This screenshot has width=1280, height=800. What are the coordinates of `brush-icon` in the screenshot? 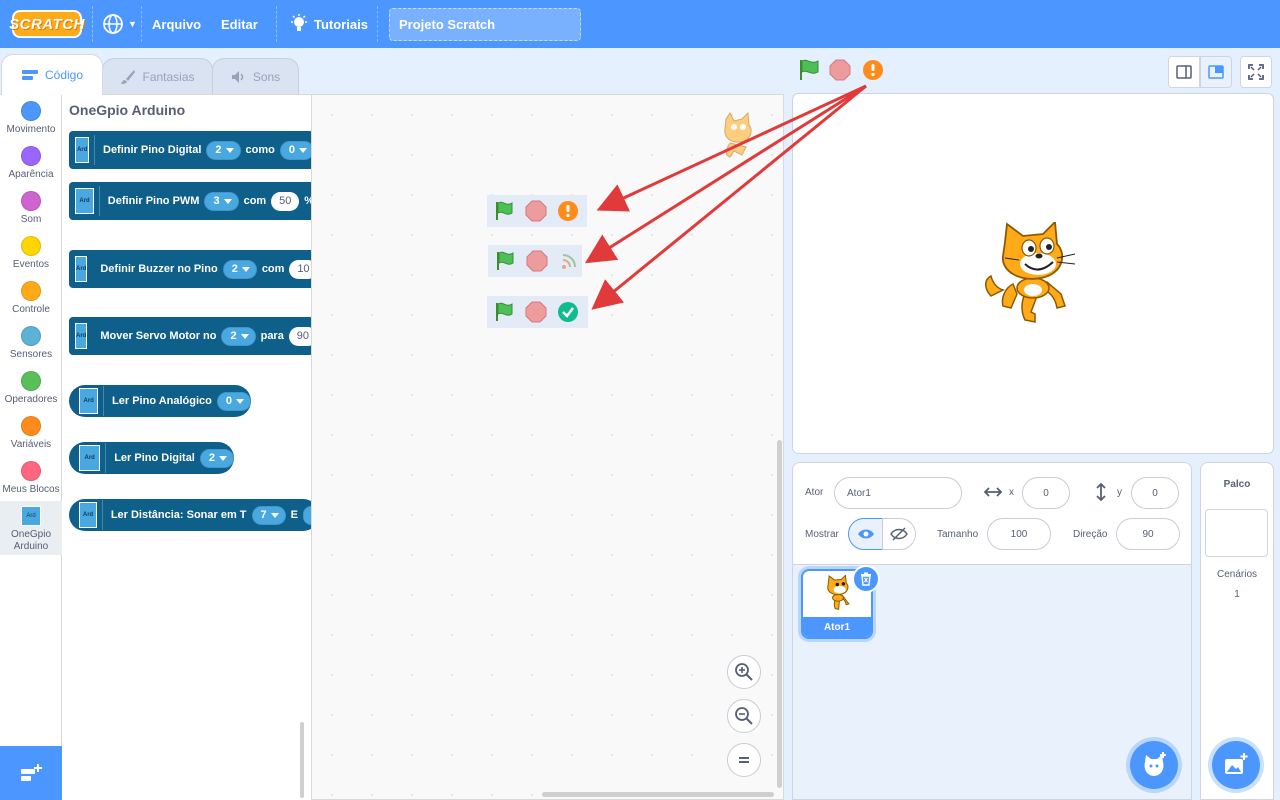 It's located at (128, 76).